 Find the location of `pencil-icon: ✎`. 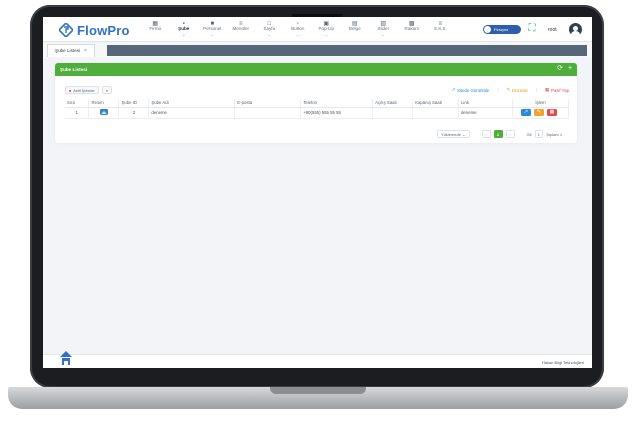

pencil-icon: ✎ is located at coordinates (508, 89).